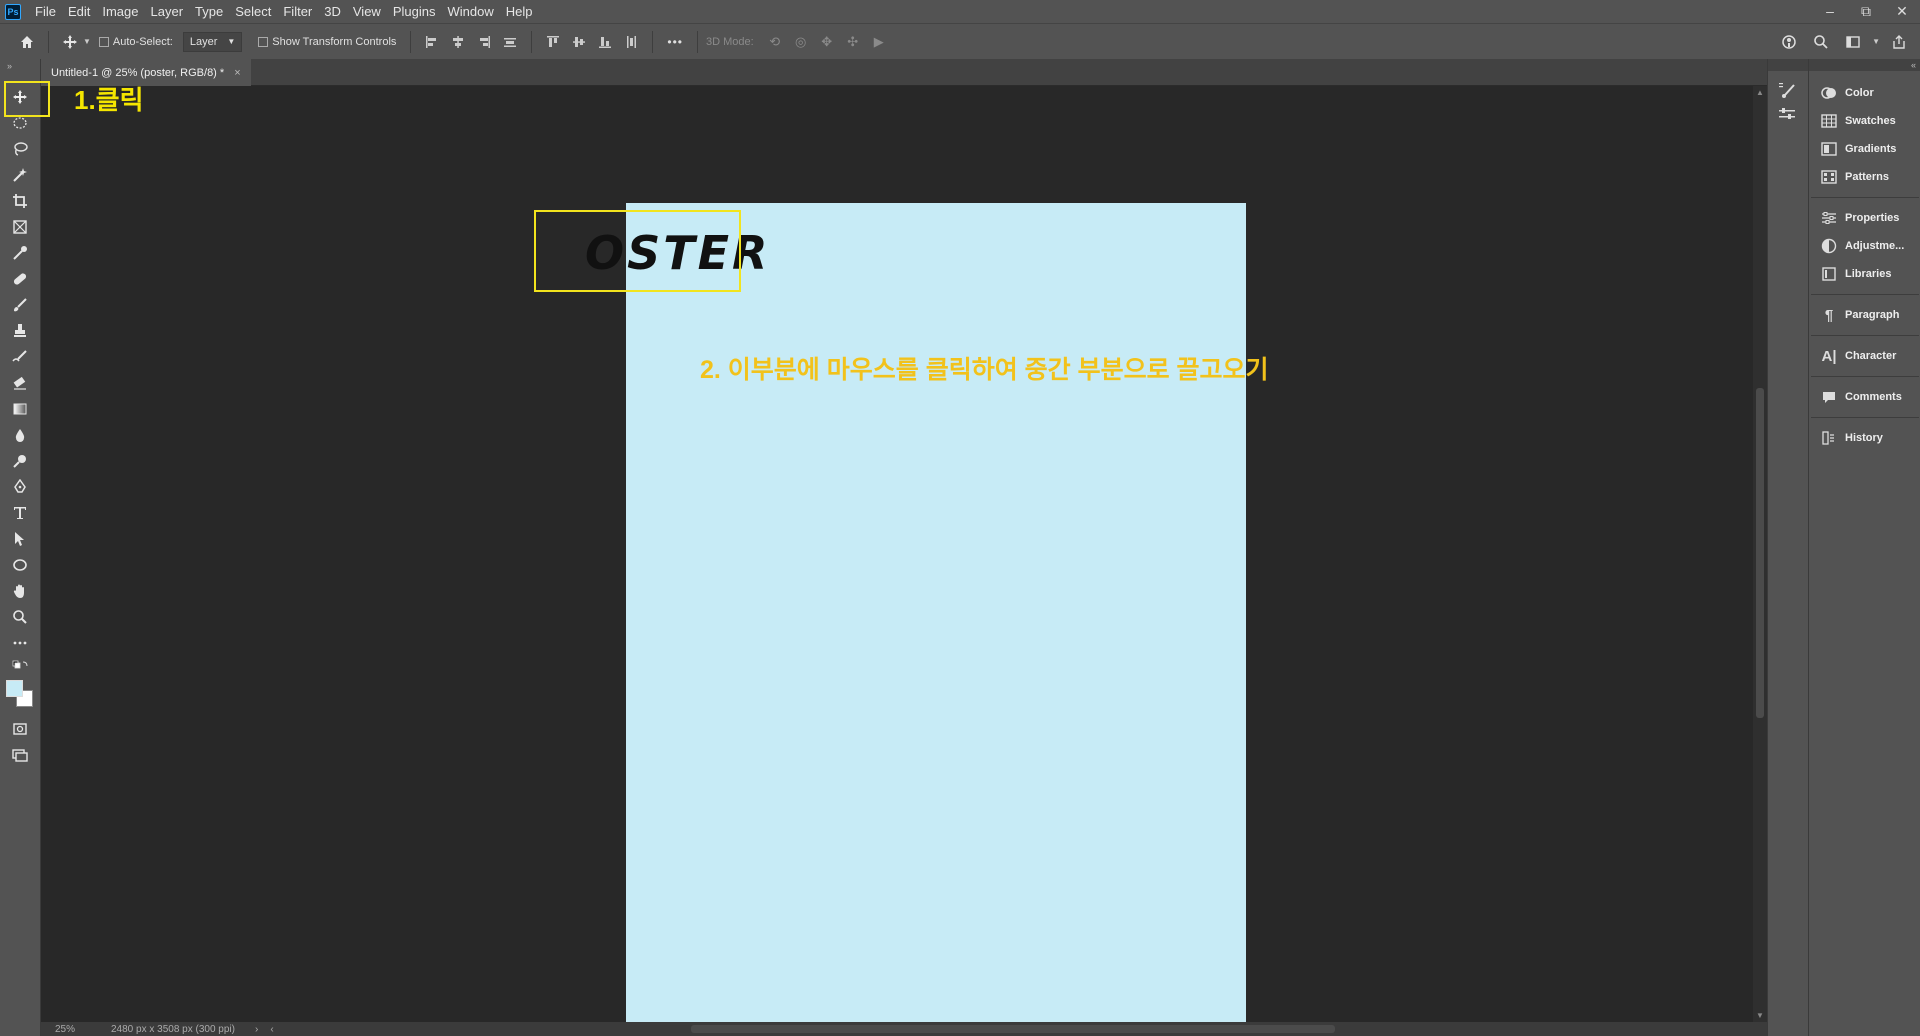  Describe the element at coordinates (20, 409) in the screenshot. I see `gradient-tool-icon` at that location.